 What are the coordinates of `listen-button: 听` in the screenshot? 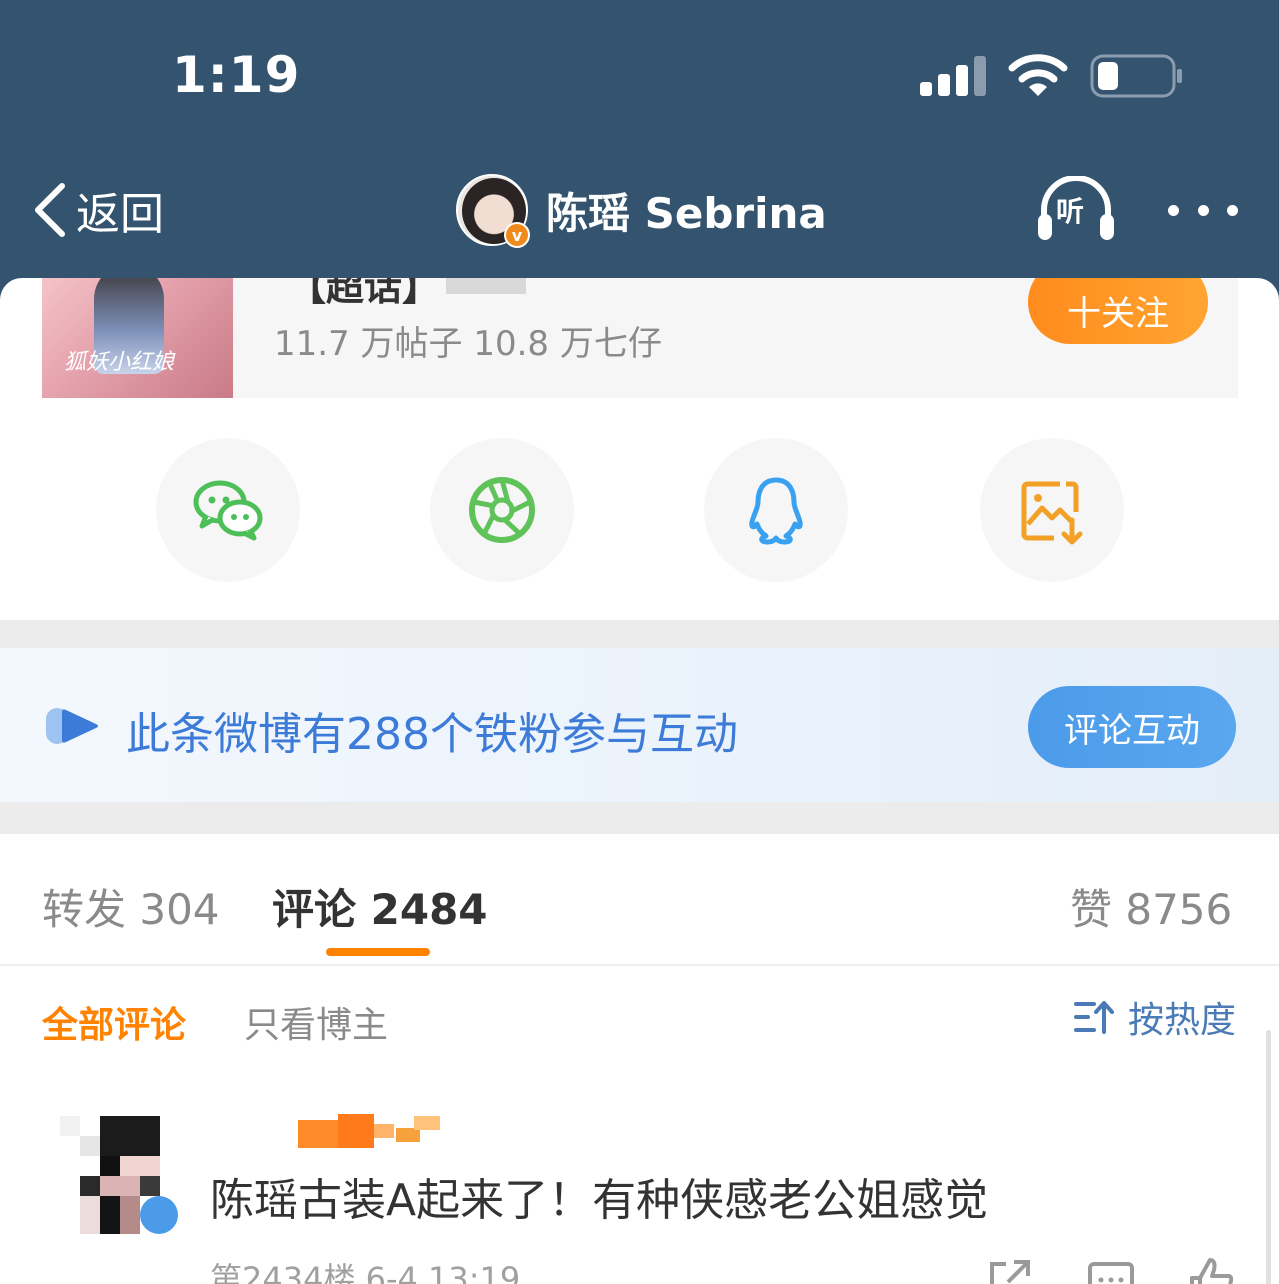 It's located at (1076, 208).